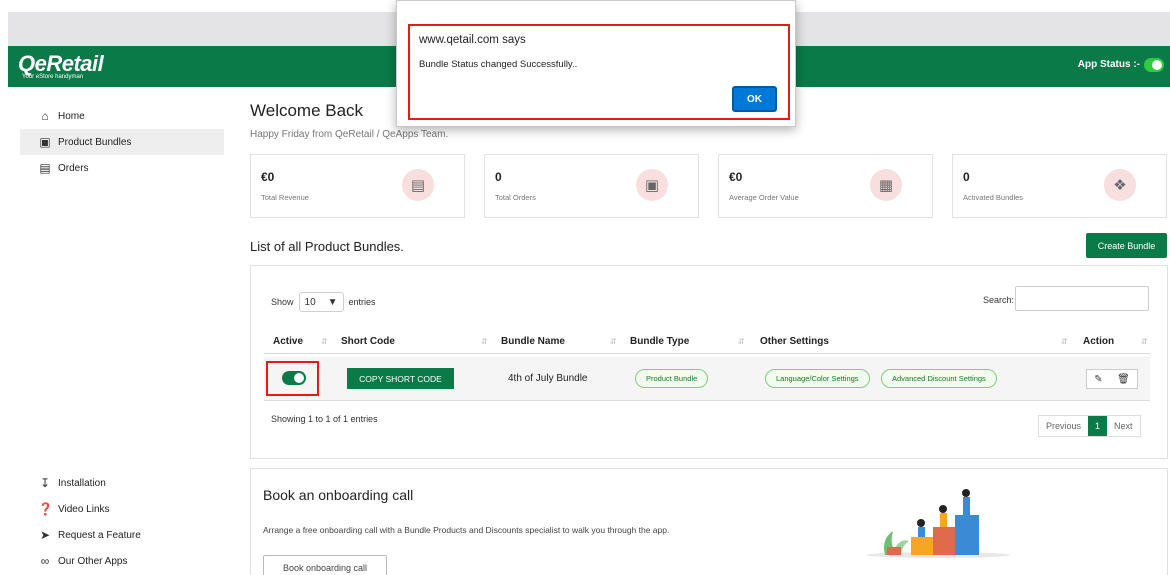 The image size is (1170, 575). I want to click on language-color-settings-button: Language/Color Settings, so click(817, 378).